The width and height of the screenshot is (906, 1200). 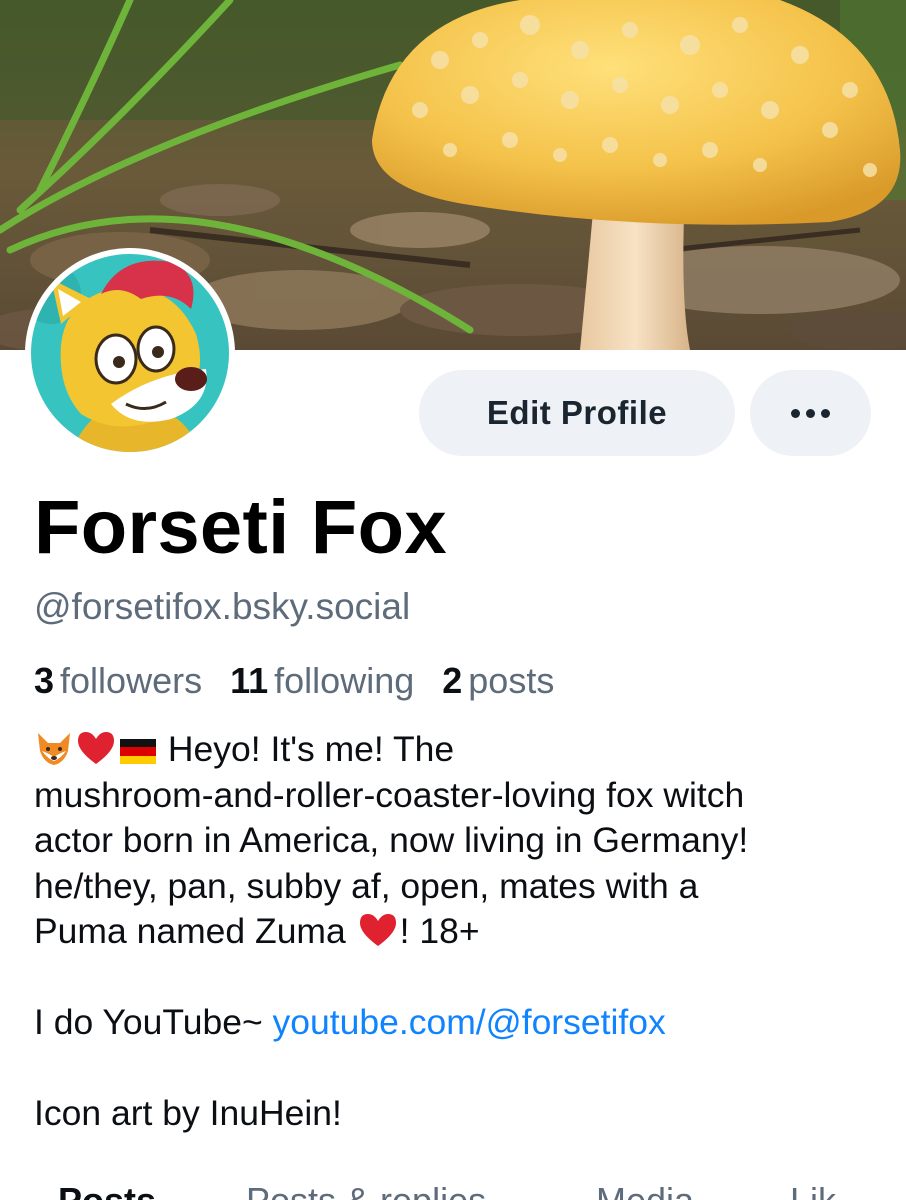 What do you see at coordinates (452, 680) in the screenshot?
I see `posts-count: 2` at bounding box center [452, 680].